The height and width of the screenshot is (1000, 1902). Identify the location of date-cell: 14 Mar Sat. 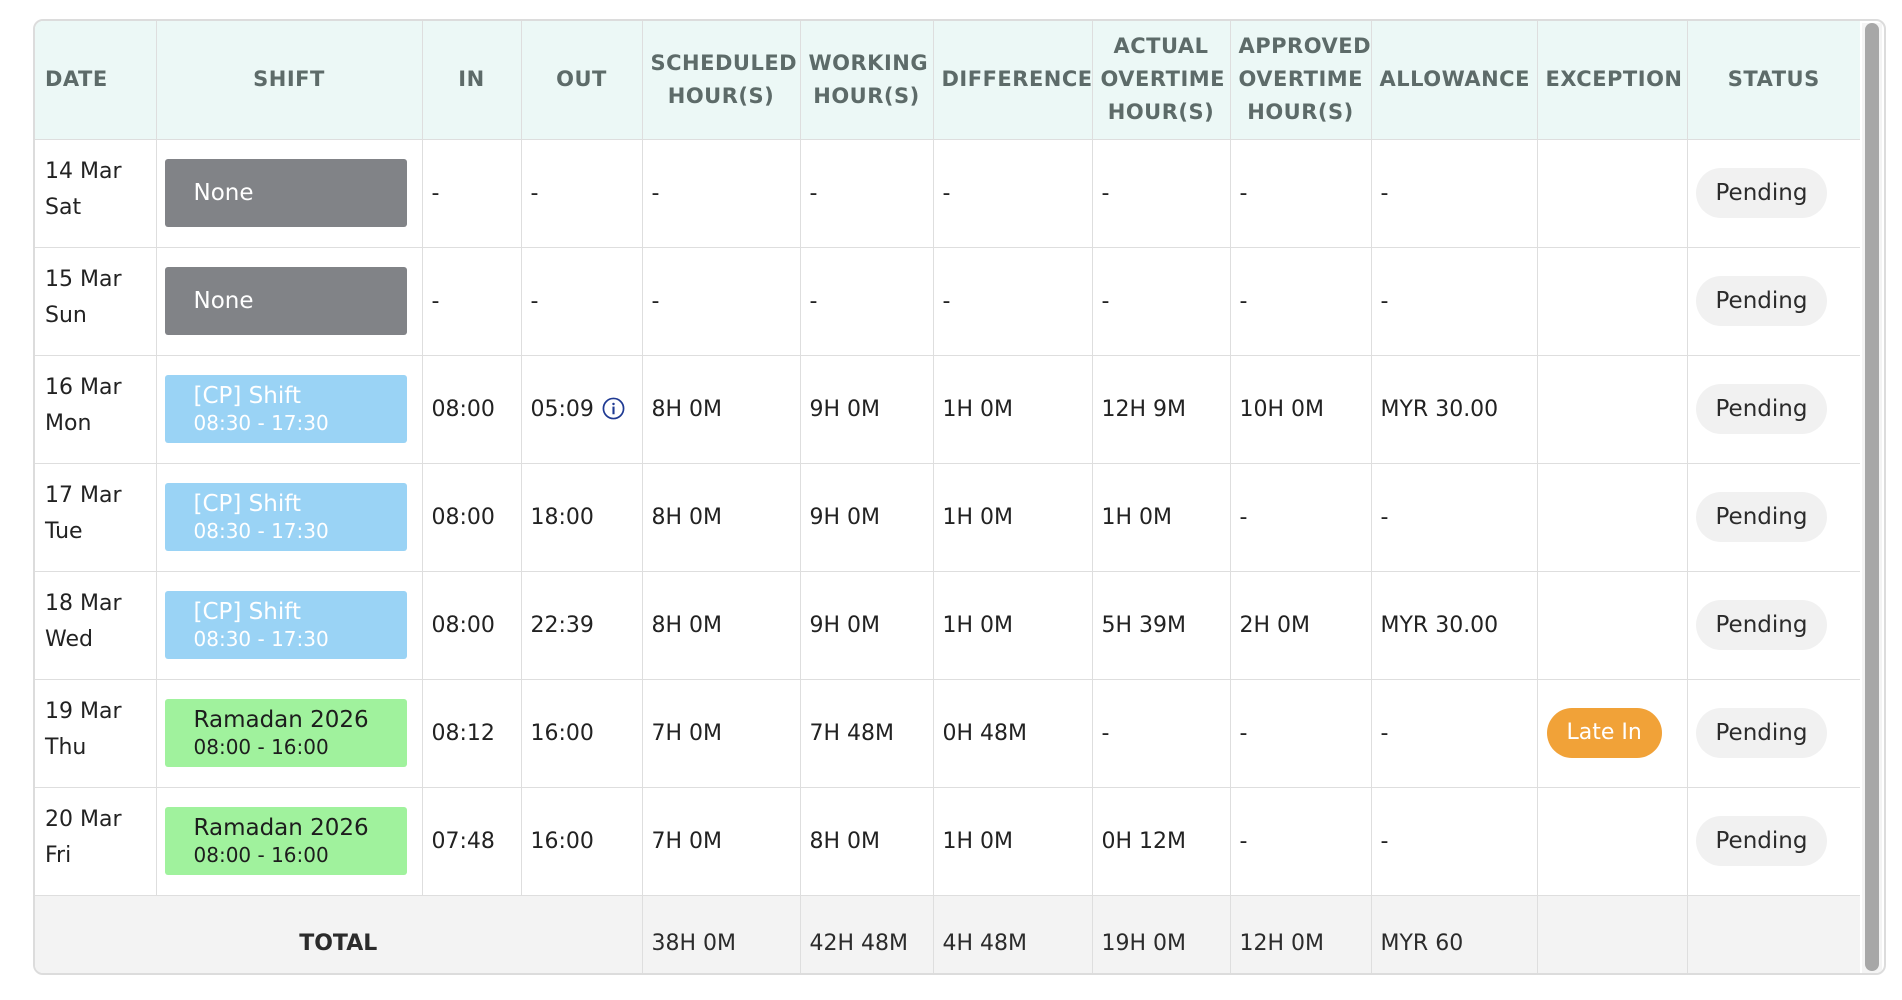
(96, 193).